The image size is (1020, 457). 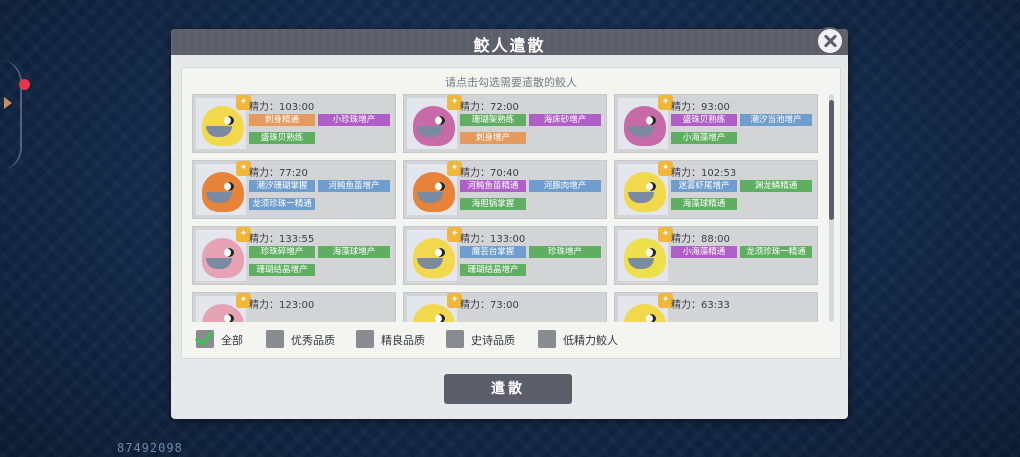 I want to click on skill-tag: 海胆锅掌握, so click(x=493, y=204).